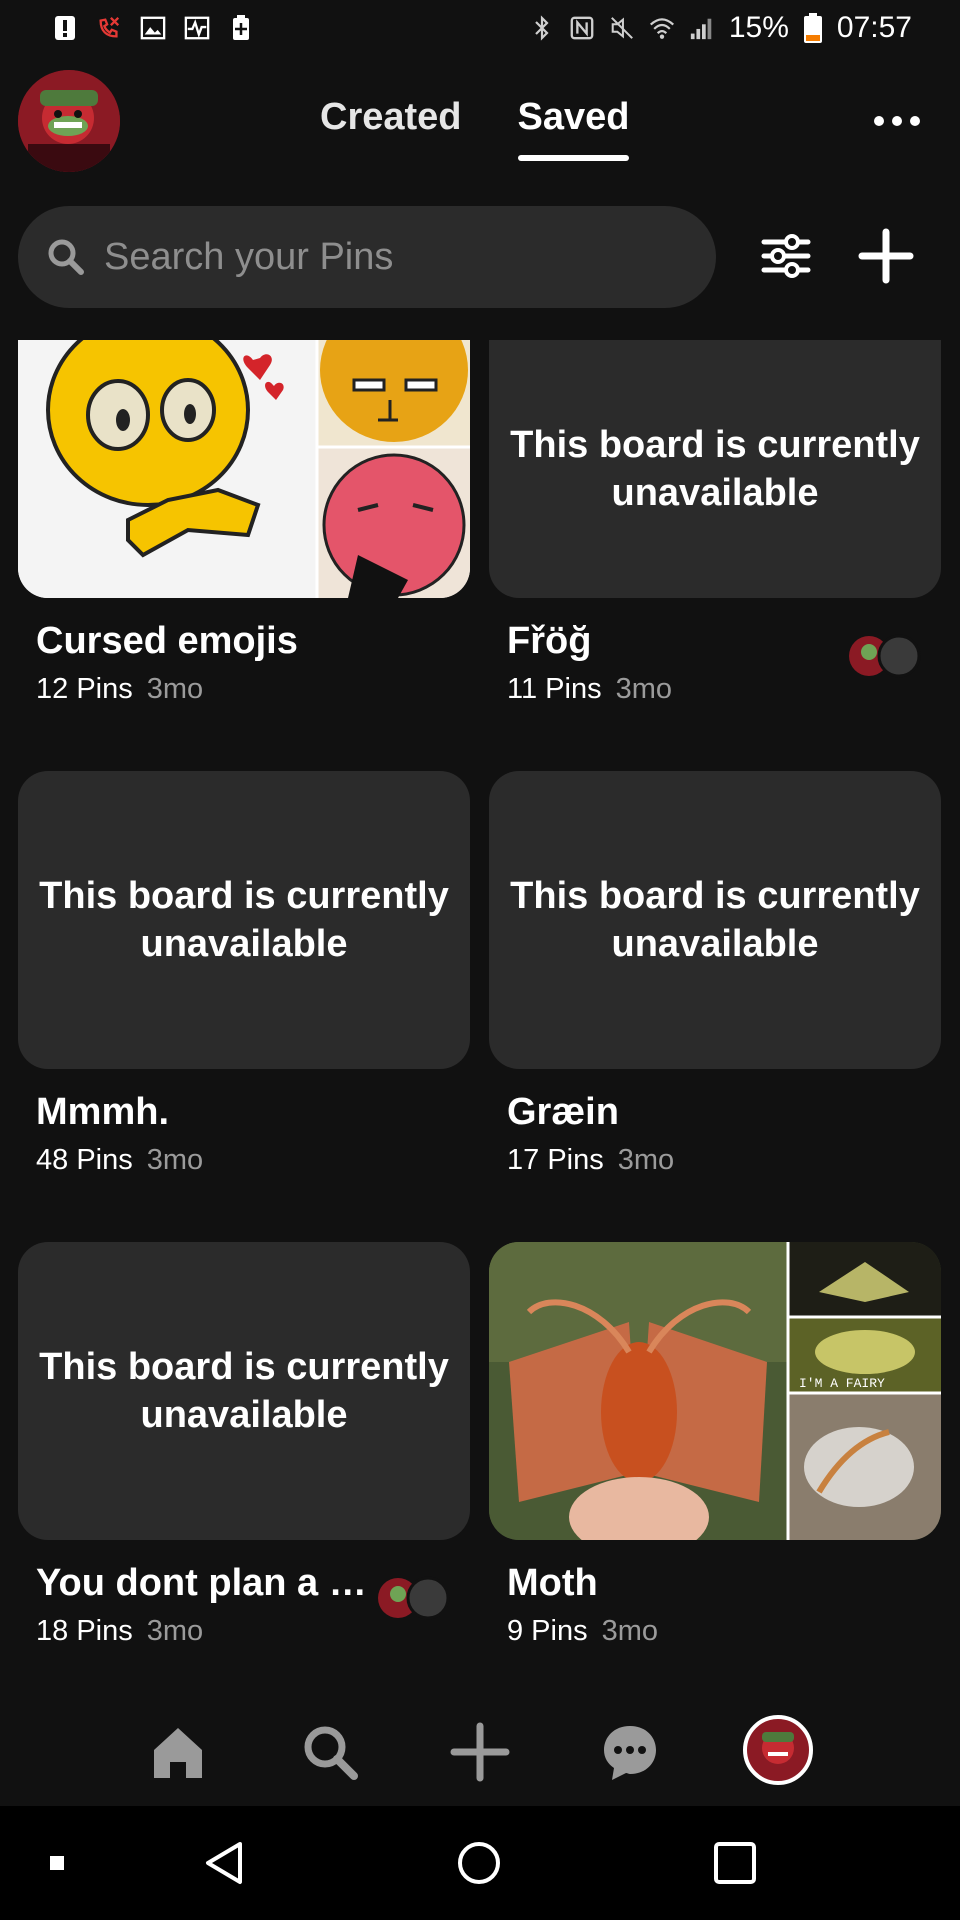 The image size is (960, 1920). What do you see at coordinates (621, 28) in the screenshot?
I see `mute-icon` at bounding box center [621, 28].